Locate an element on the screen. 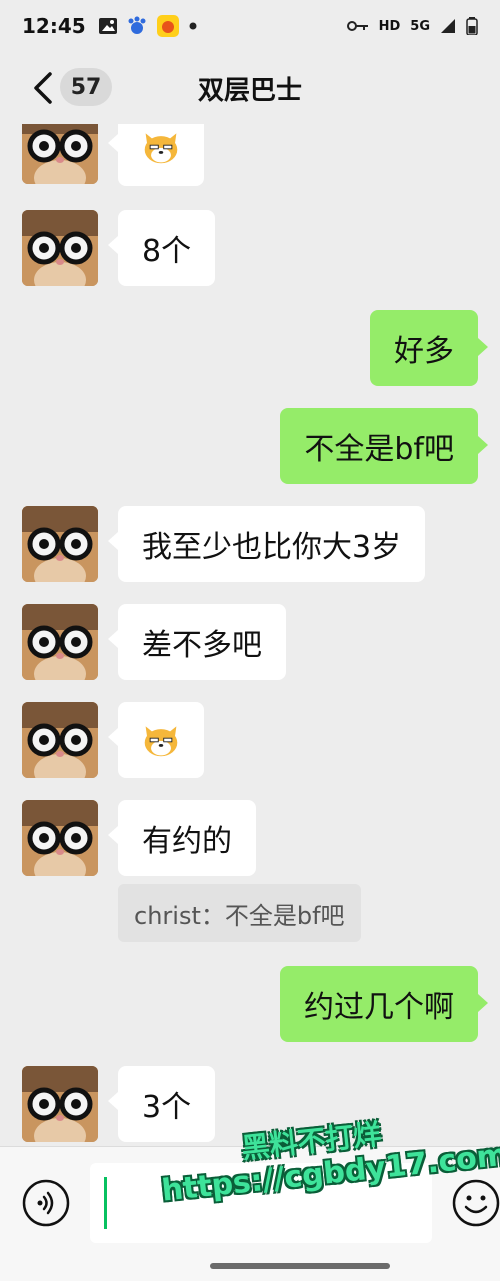 Image resolution: width=500 pixels, height=1281 pixels. quoted-message-text: christ：不全是bf吧 is located at coordinates (239, 915).